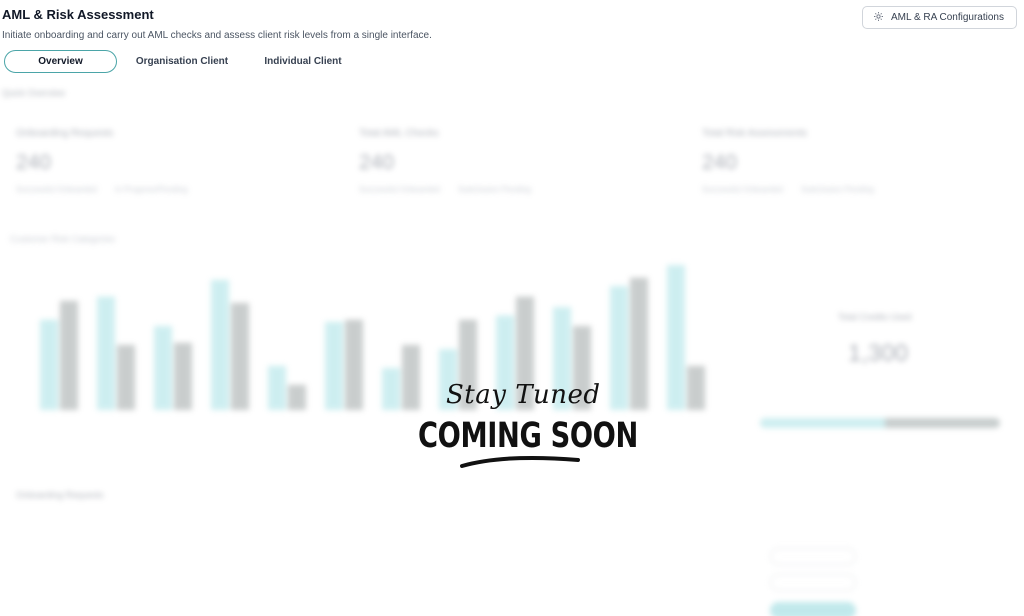  What do you see at coordinates (65, 133) in the screenshot?
I see `stat-title: Onboarding Requests` at bounding box center [65, 133].